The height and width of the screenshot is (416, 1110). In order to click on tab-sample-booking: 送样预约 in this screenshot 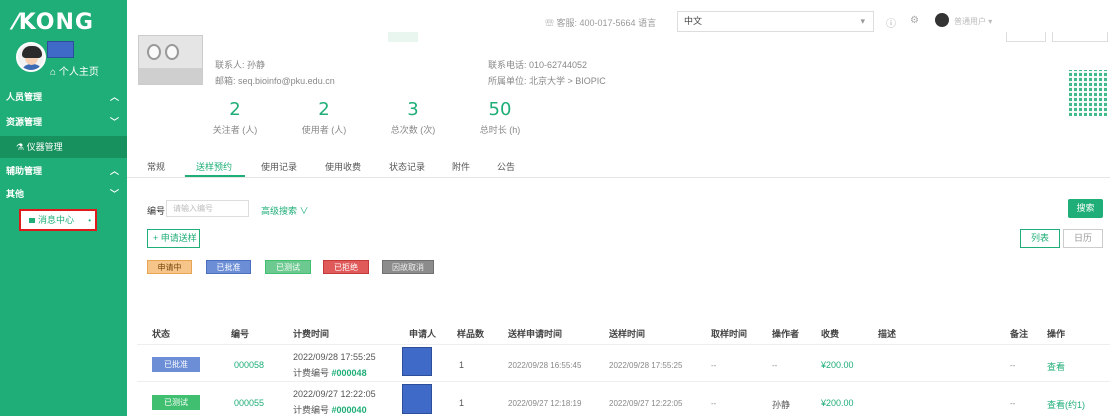, I will do `click(214, 166)`.